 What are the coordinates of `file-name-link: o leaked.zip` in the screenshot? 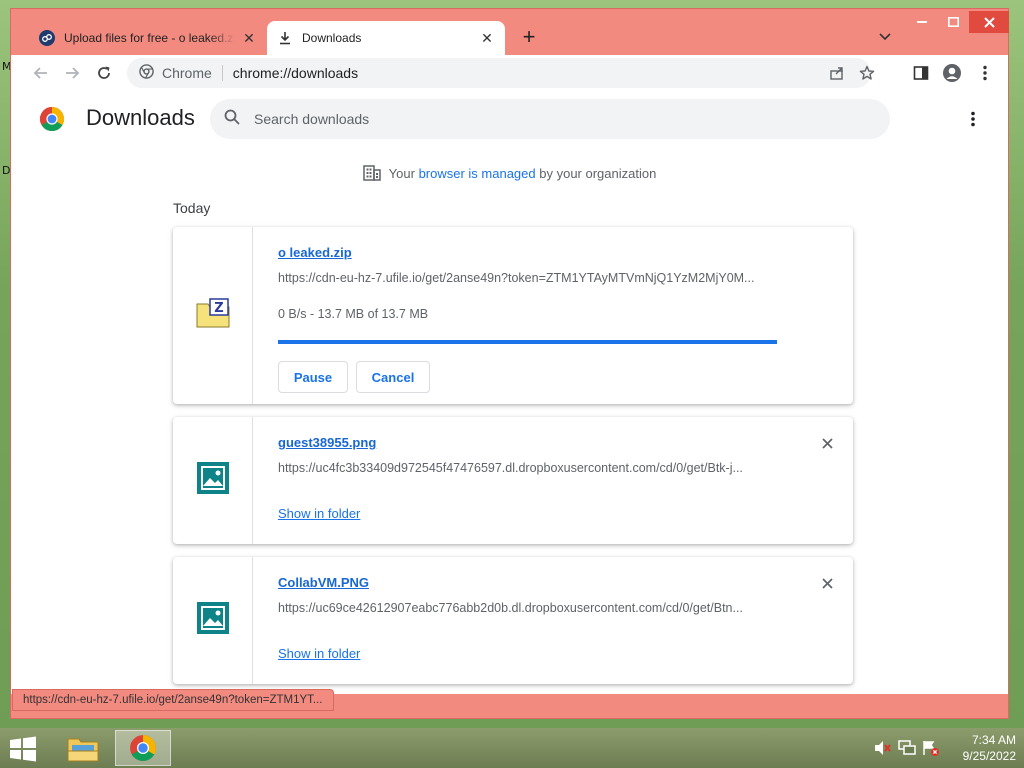 It's located at (315, 252).